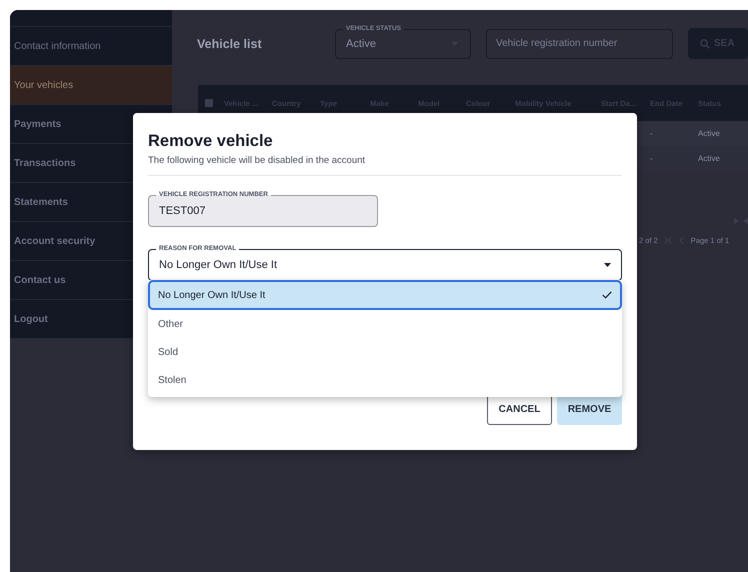 This screenshot has width=748, height=572. What do you see at coordinates (385, 380) in the screenshot?
I see `dropdown-option: Stolen` at bounding box center [385, 380].